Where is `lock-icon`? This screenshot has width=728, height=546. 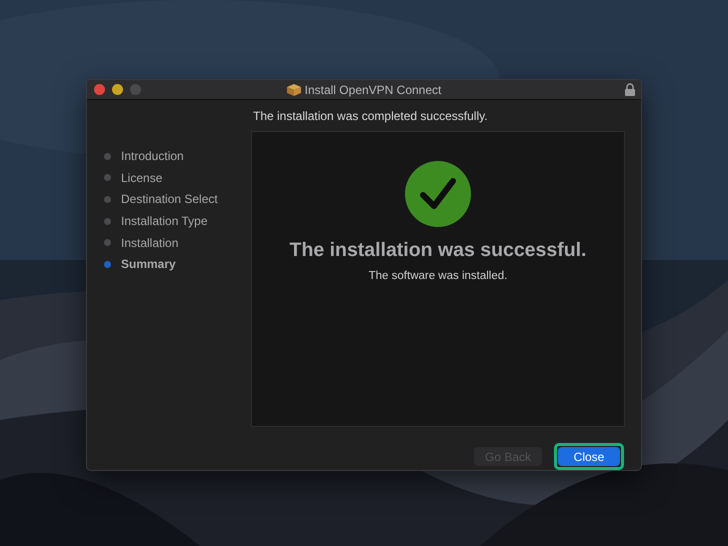
lock-icon is located at coordinates (630, 89).